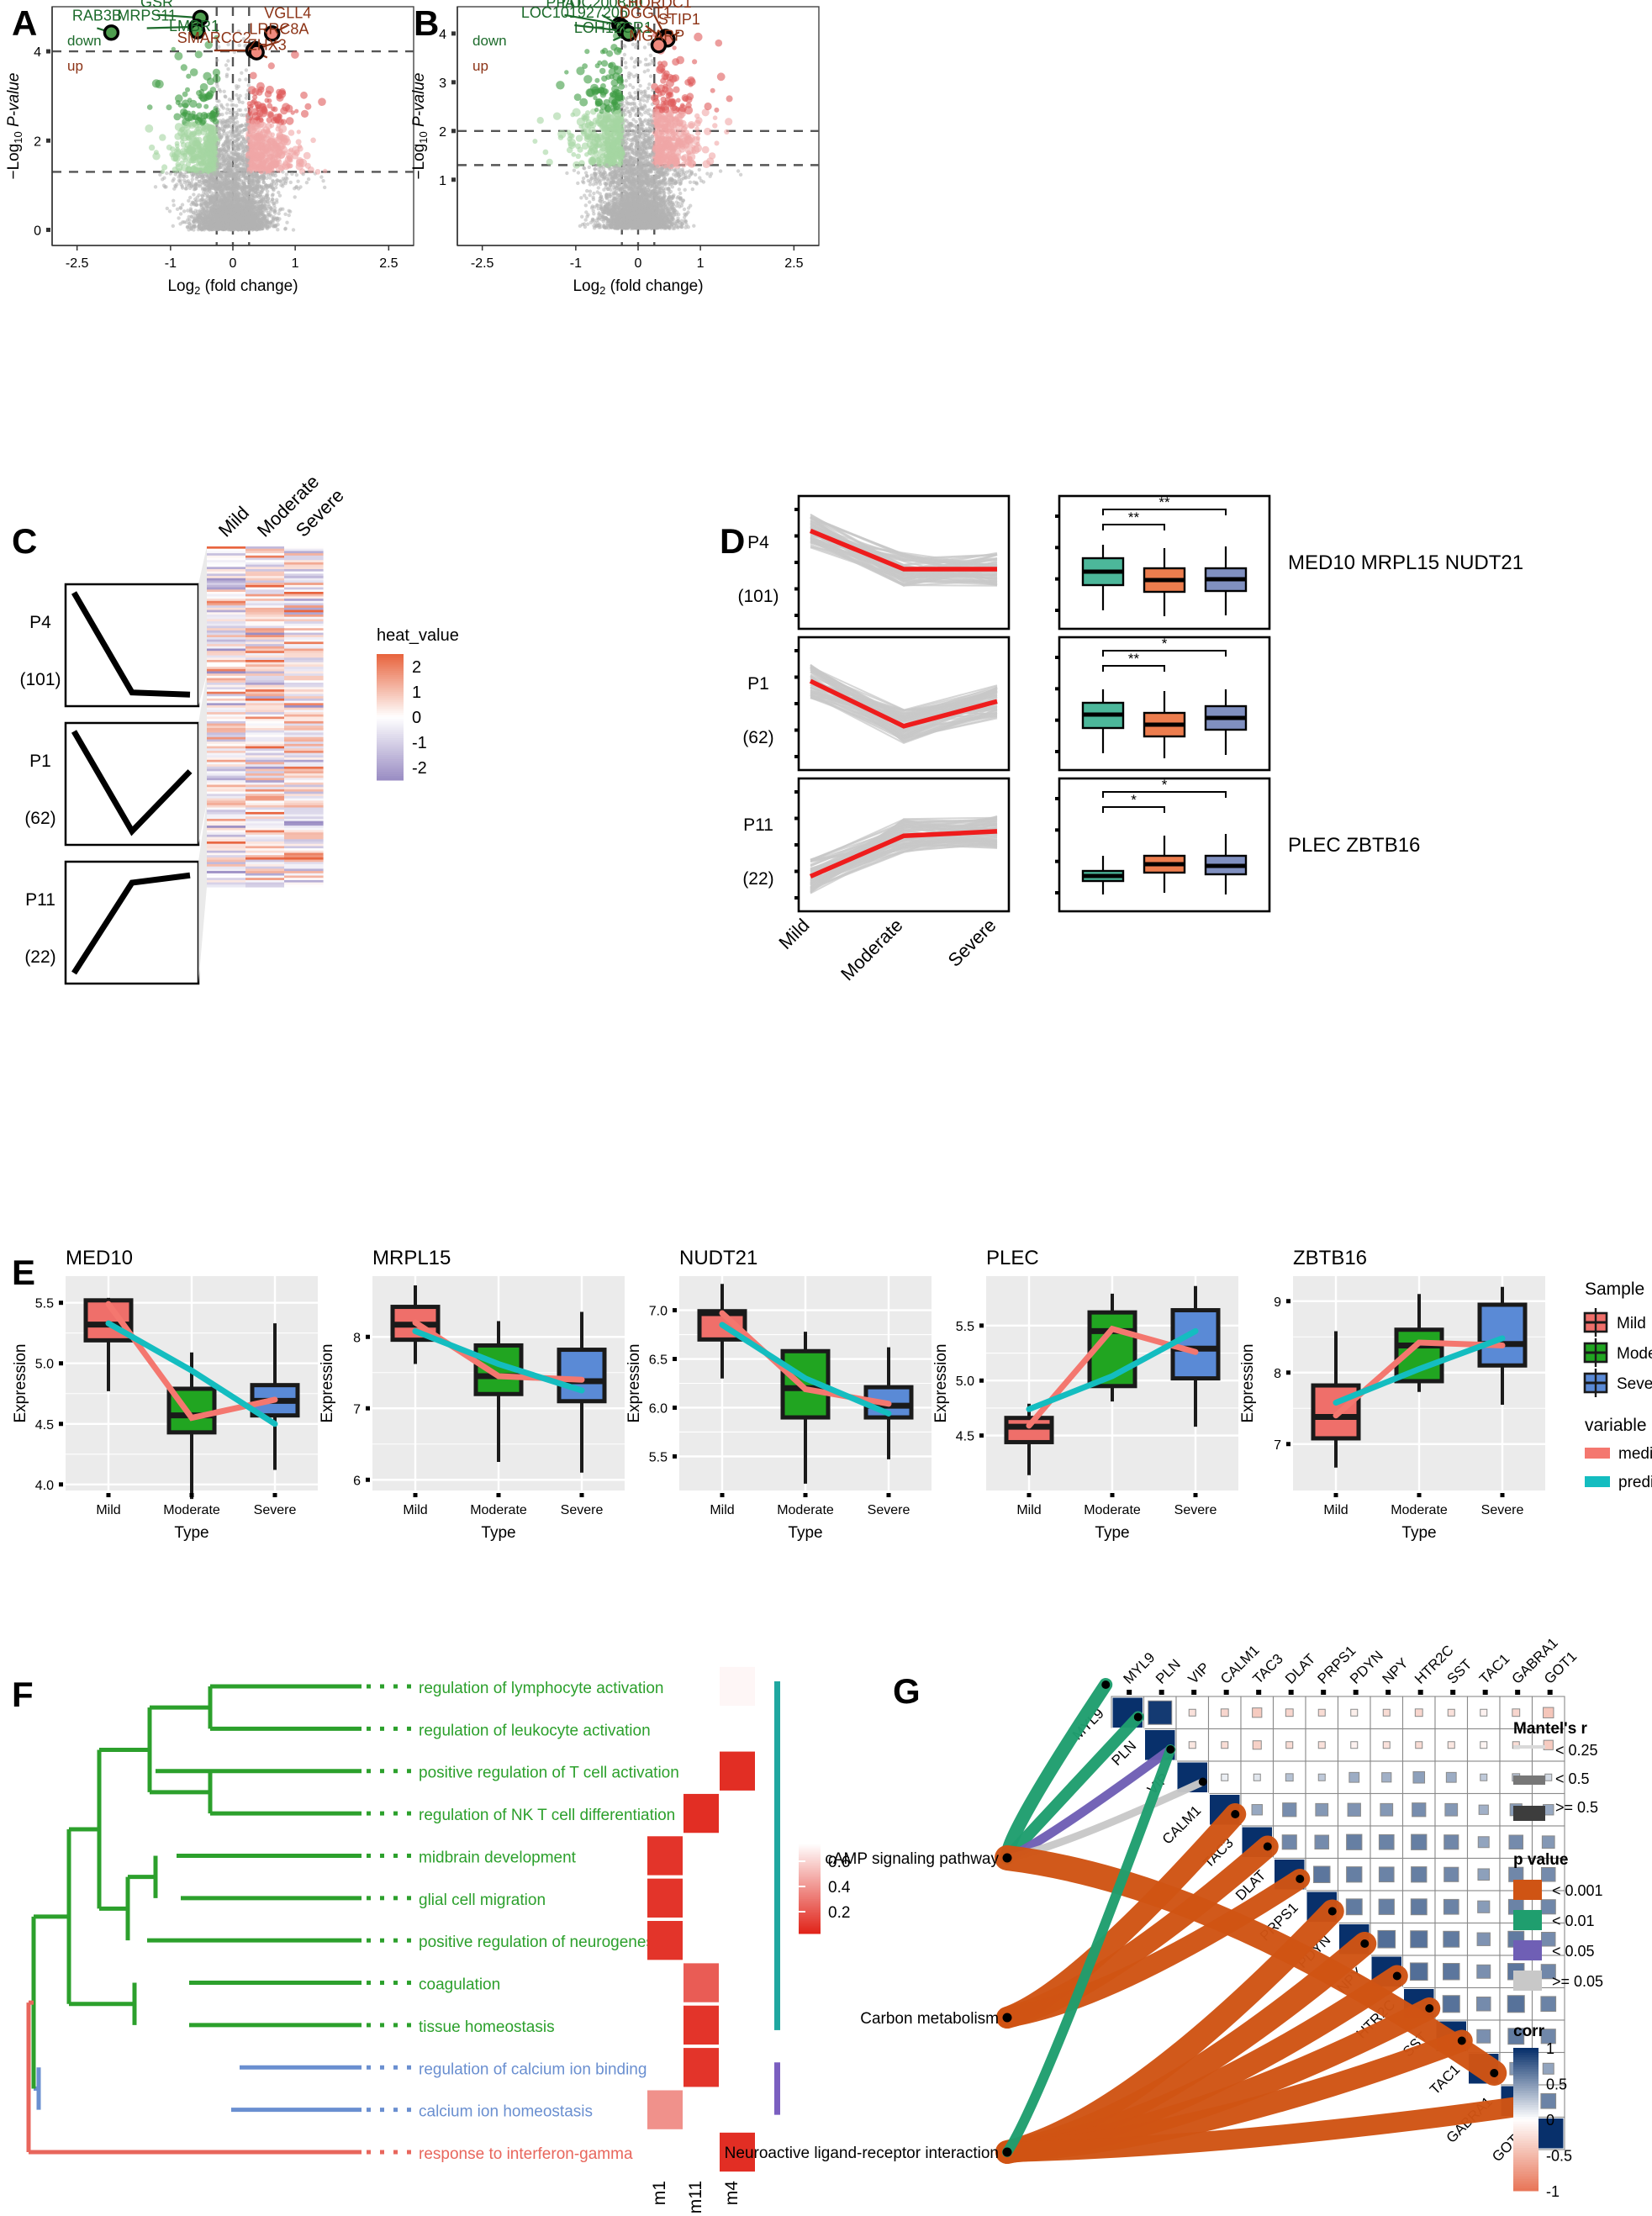  What do you see at coordinates (757, 737) in the screenshot?
I see `trend-row-count-P1: (62)` at bounding box center [757, 737].